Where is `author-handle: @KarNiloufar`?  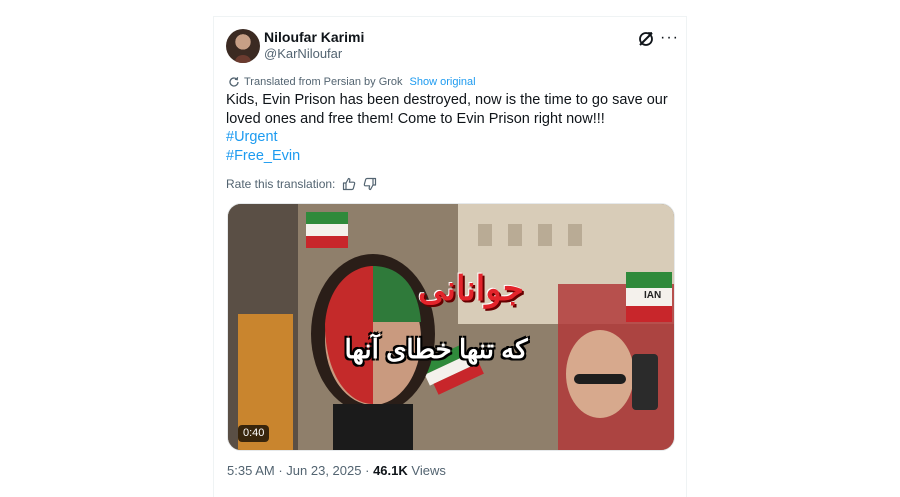 author-handle: @KarNiloufar is located at coordinates (303, 54).